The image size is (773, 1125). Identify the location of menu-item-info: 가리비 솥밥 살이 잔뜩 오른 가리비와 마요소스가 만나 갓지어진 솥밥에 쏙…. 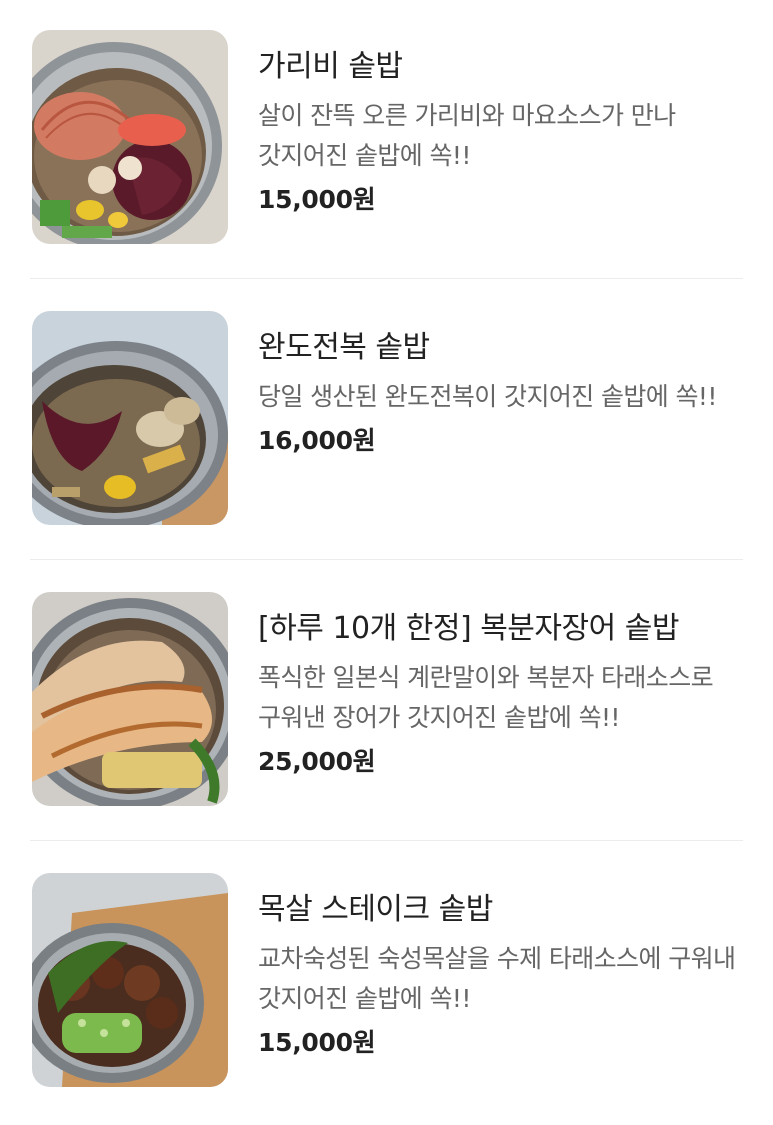
(503, 131).